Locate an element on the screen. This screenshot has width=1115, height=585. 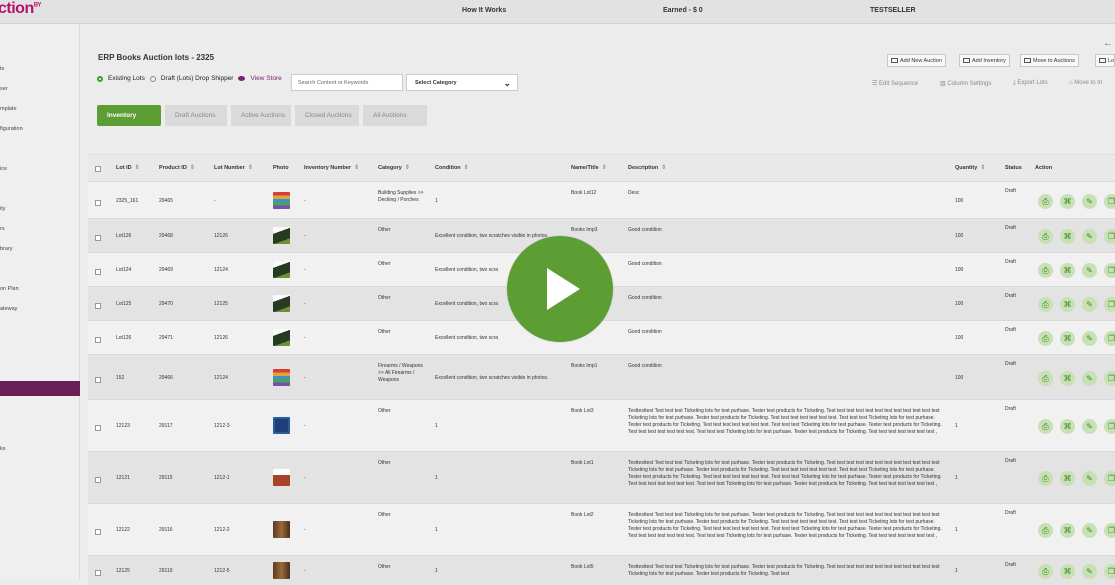
add-auction-button: Add New Auction is located at coordinates (916, 60).